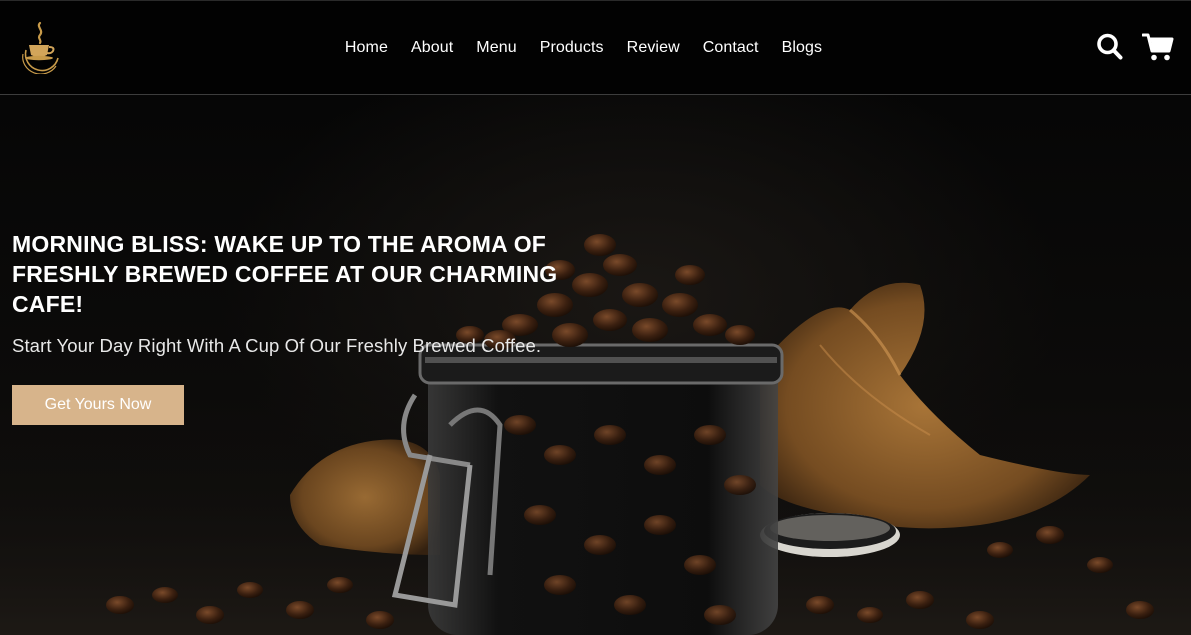 The image size is (1191, 635). Describe the element at coordinates (432, 47) in the screenshot. I see `nav-about: About` at that location.